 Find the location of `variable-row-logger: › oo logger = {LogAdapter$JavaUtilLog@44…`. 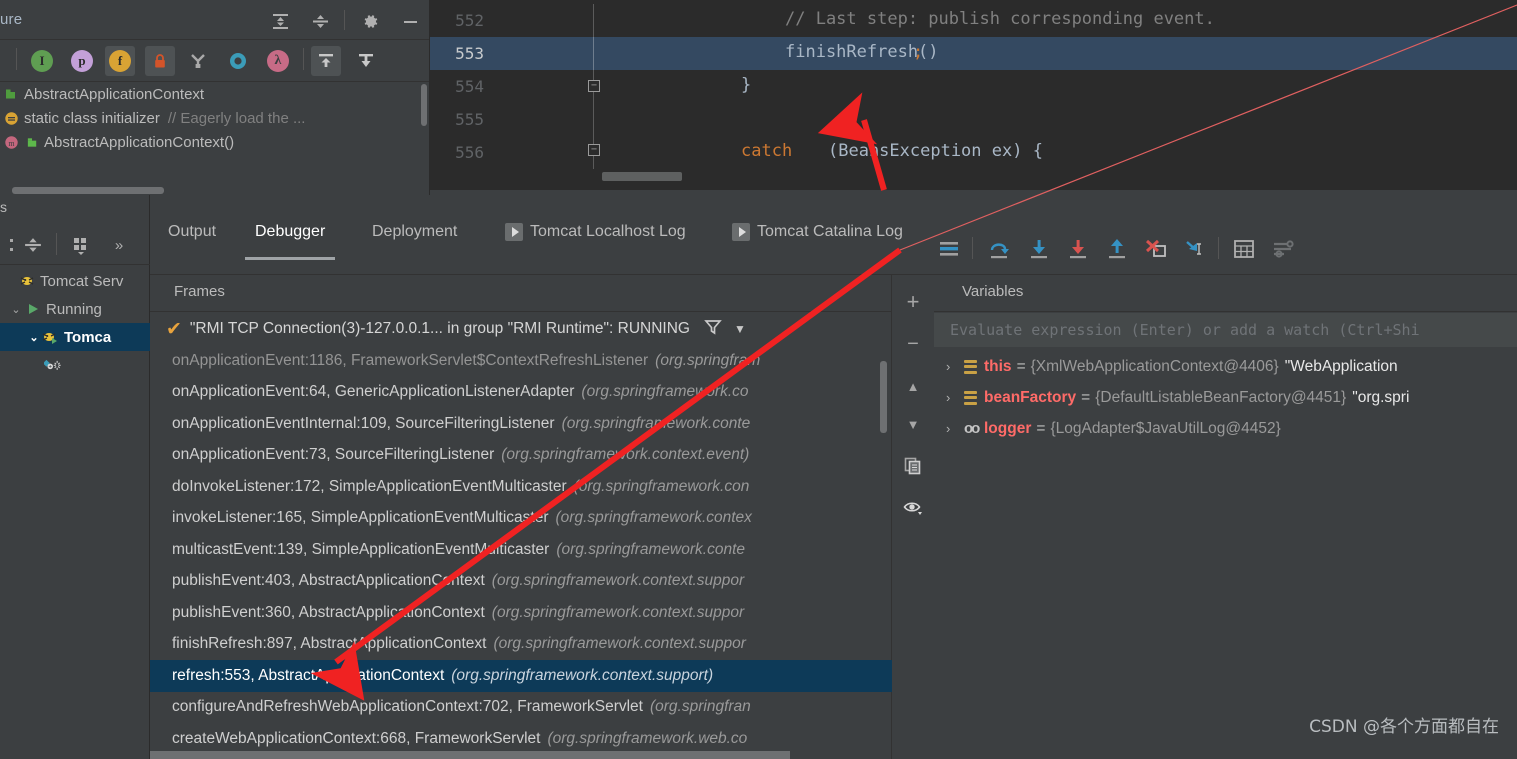

variable-row-logger: › oo logger = {LogAdapter$JavaUtilLog@44… is located at coordinates (1225, 428).